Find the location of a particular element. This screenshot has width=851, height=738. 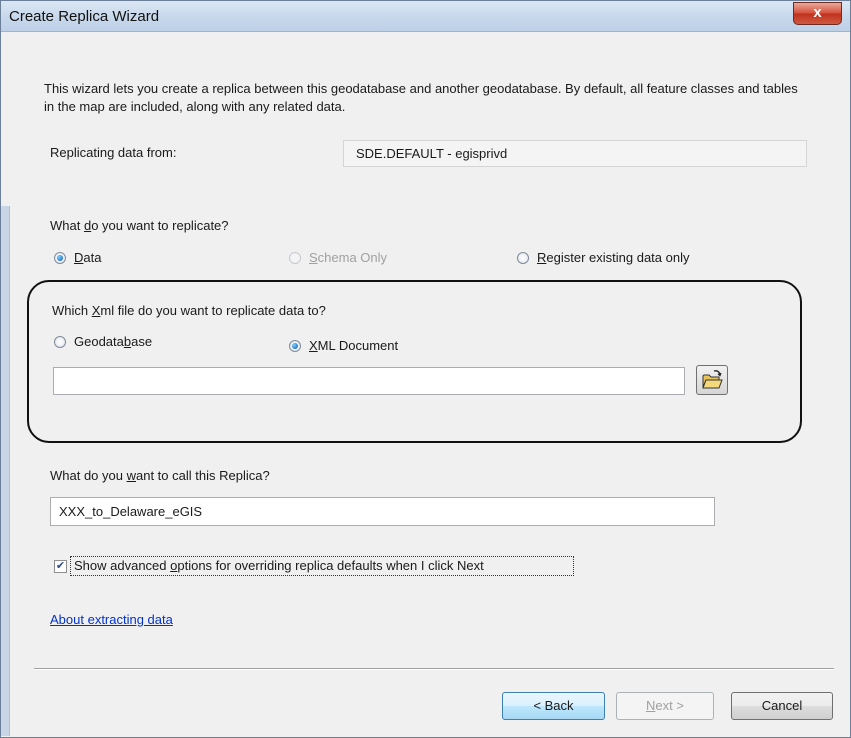

replica-name-value: XXX_to_Delaware_eGIS is located at coordinates (131, 511).